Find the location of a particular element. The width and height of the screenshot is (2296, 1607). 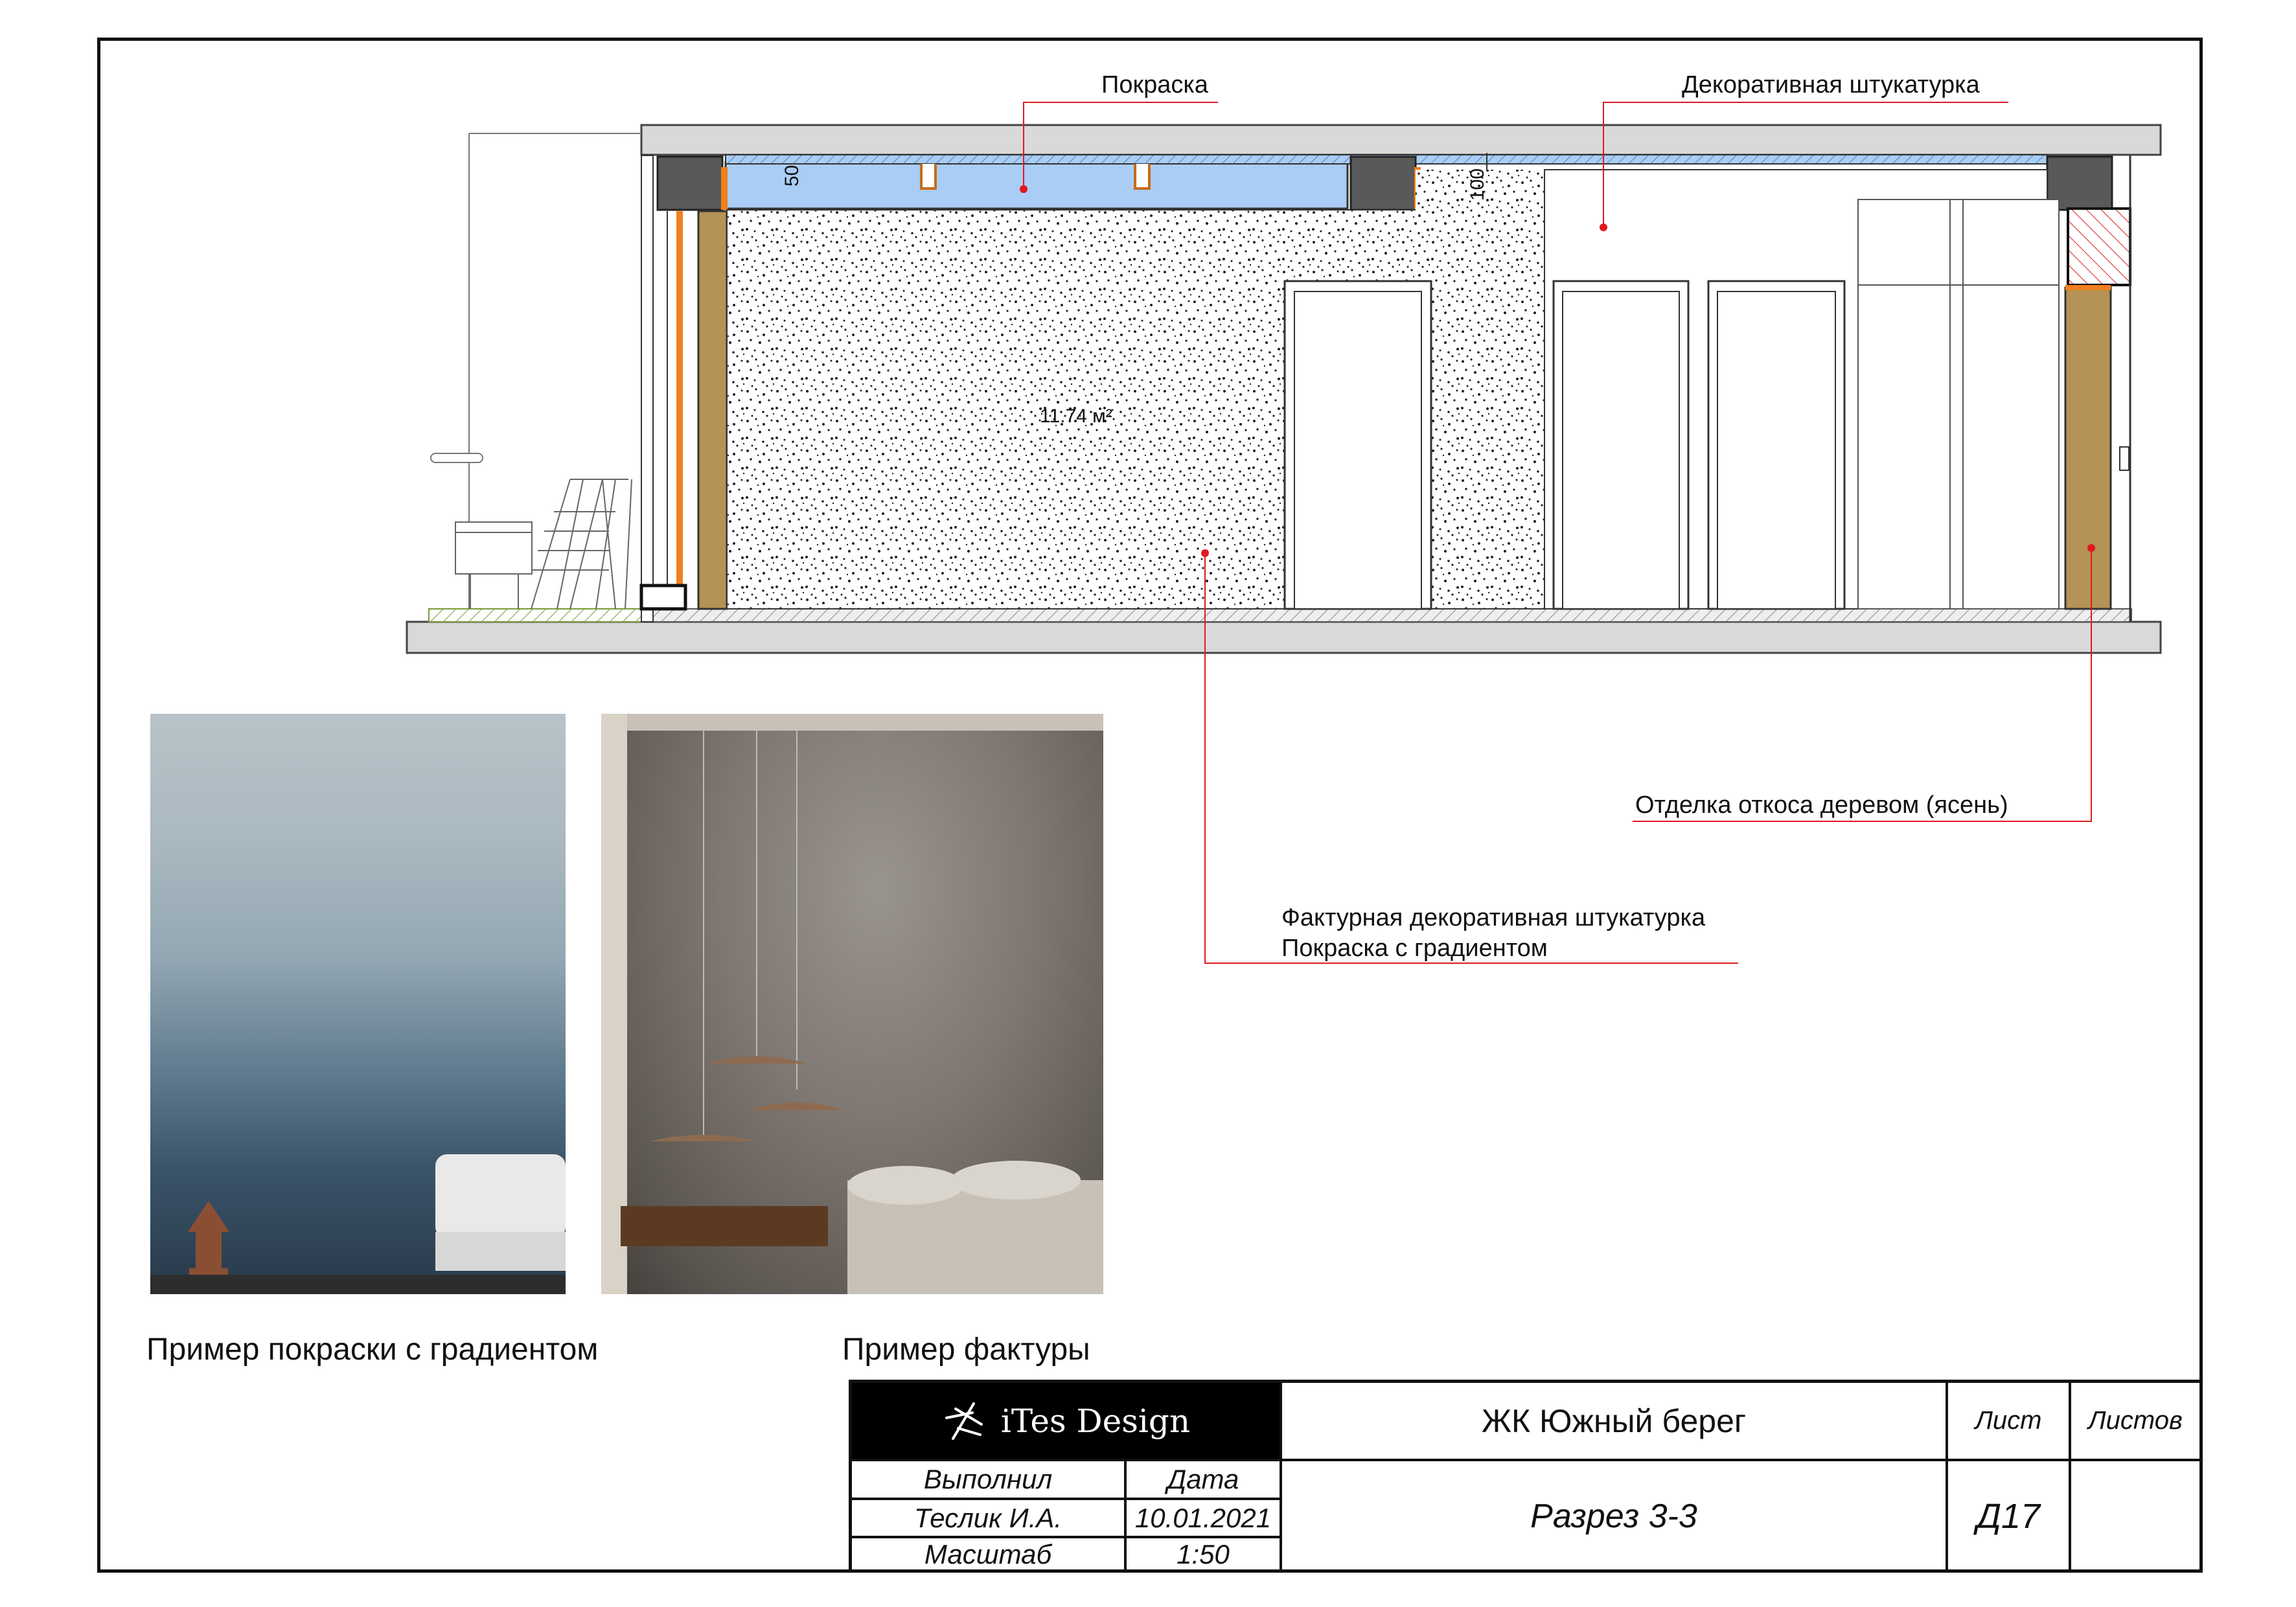

gradient-paint-photo is located at coordinates (358, 1004).